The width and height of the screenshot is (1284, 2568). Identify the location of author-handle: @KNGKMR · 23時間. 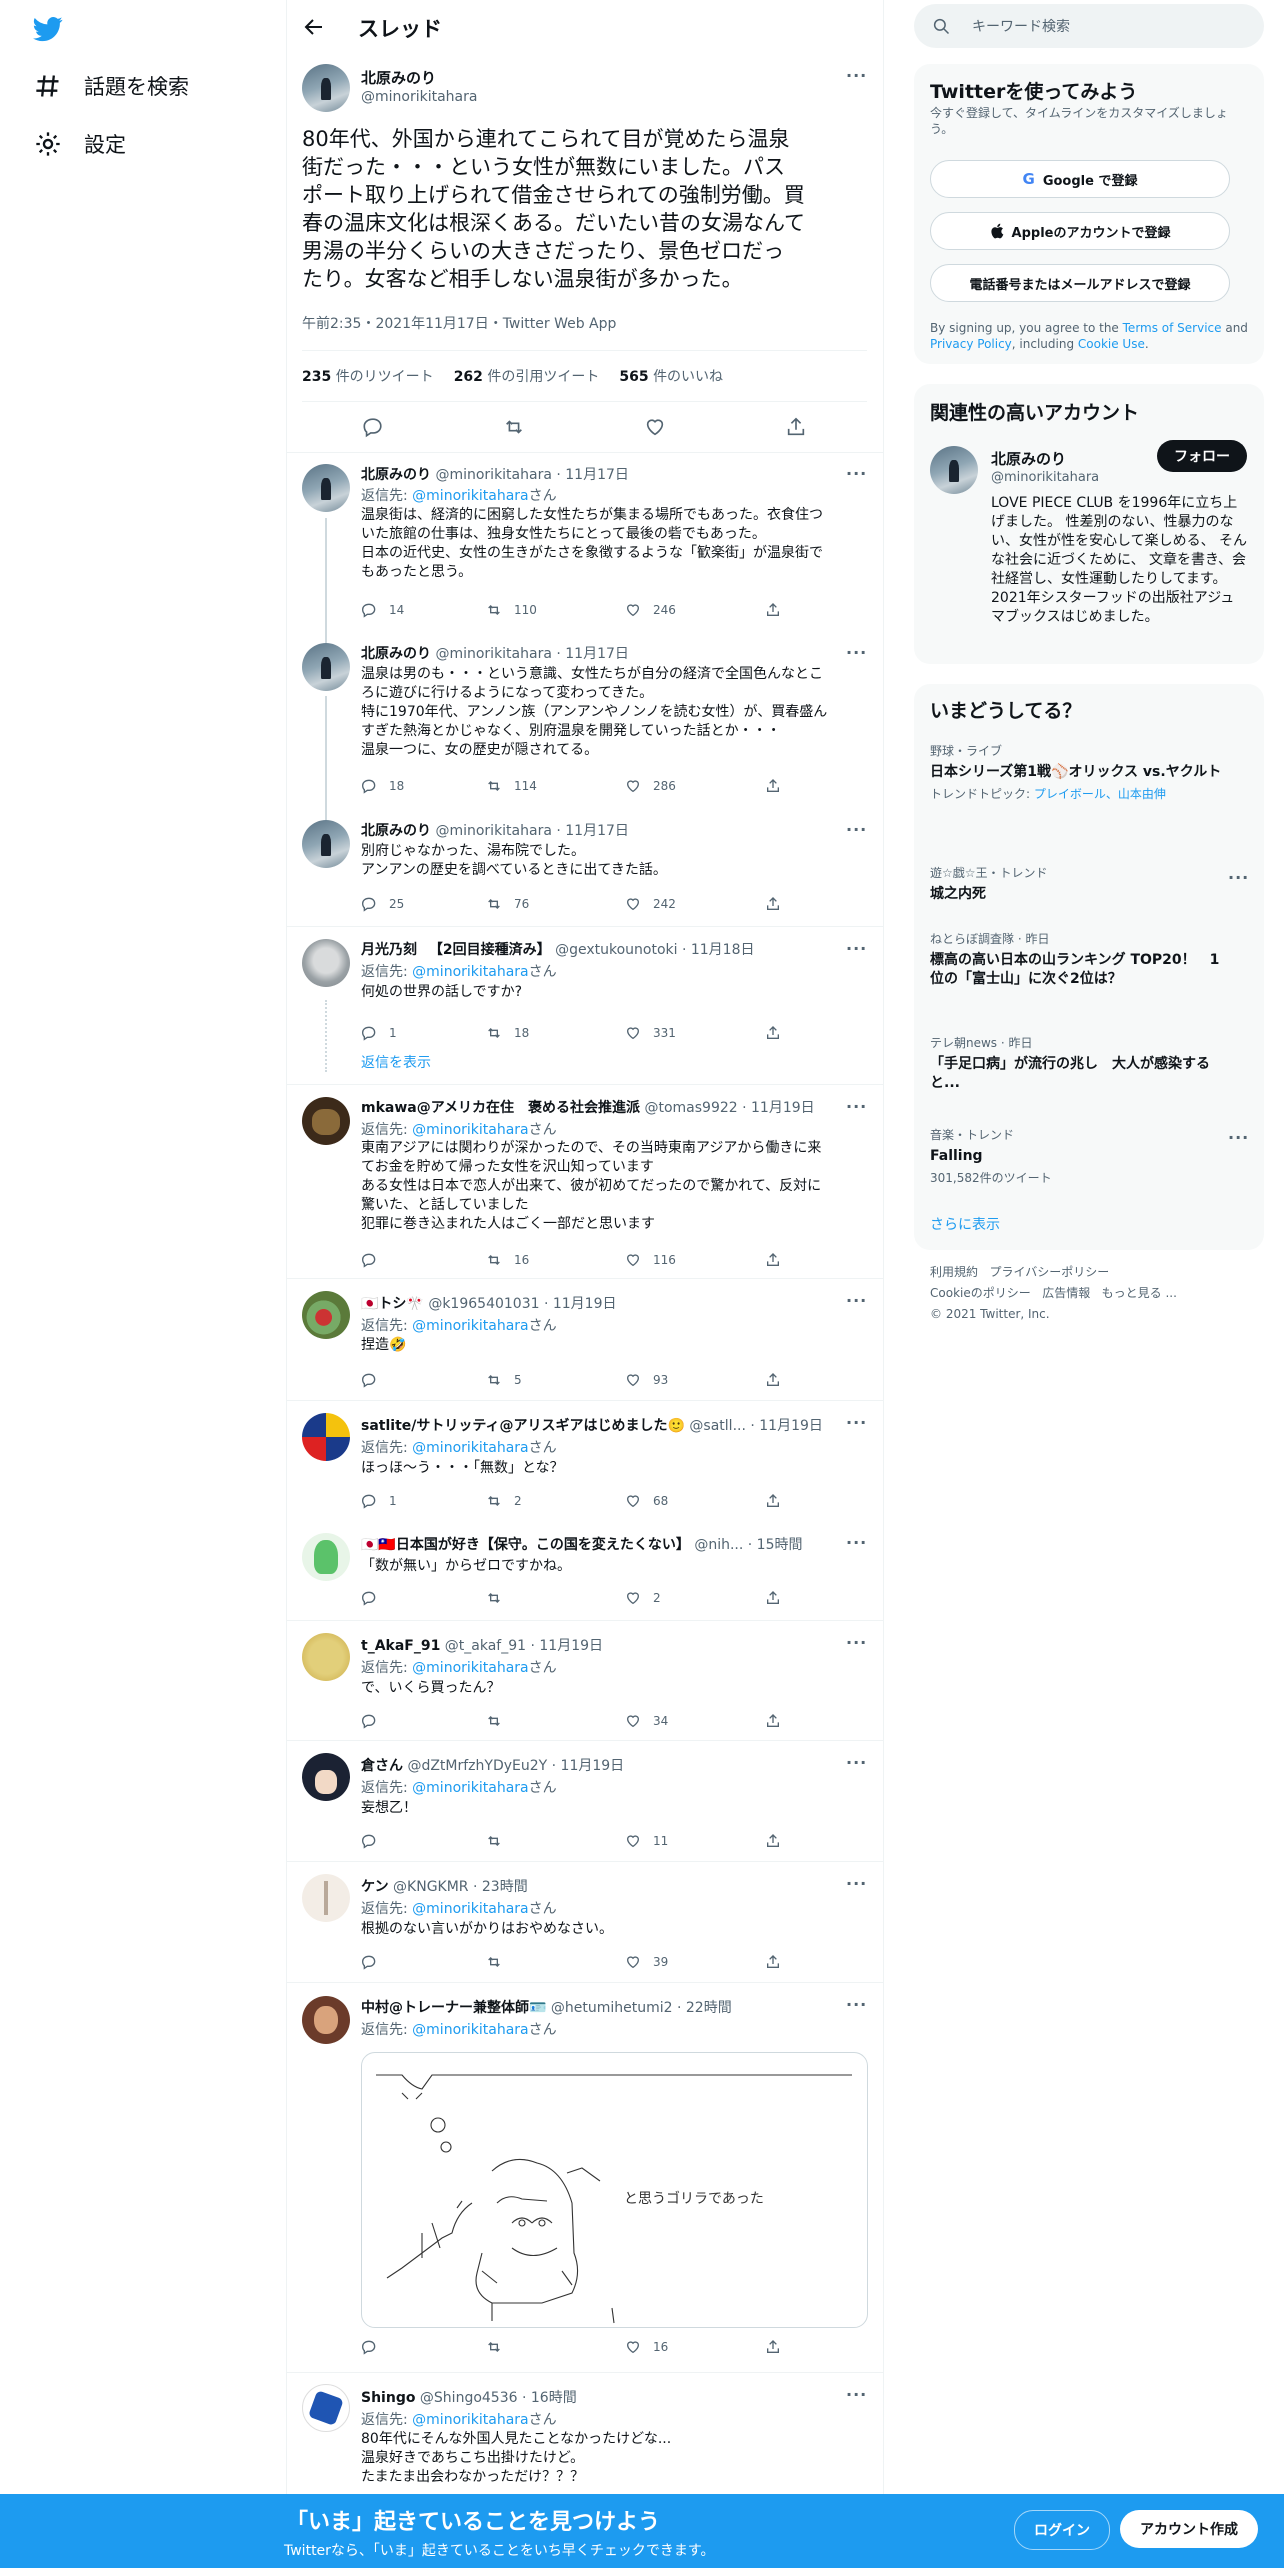
(460, 1887).